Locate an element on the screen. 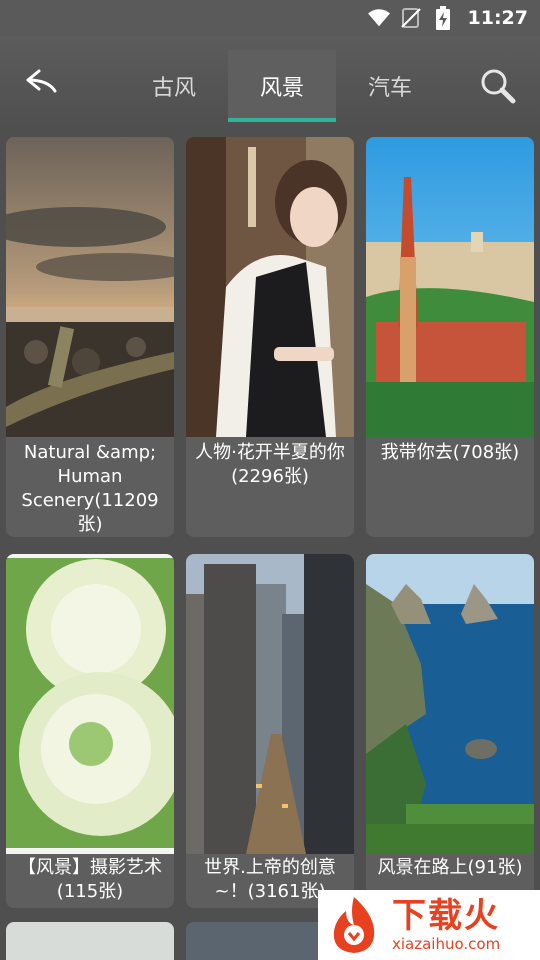 This screenshot has height=960, width=540. no-signal-icon is located at coordinates (411, 18).